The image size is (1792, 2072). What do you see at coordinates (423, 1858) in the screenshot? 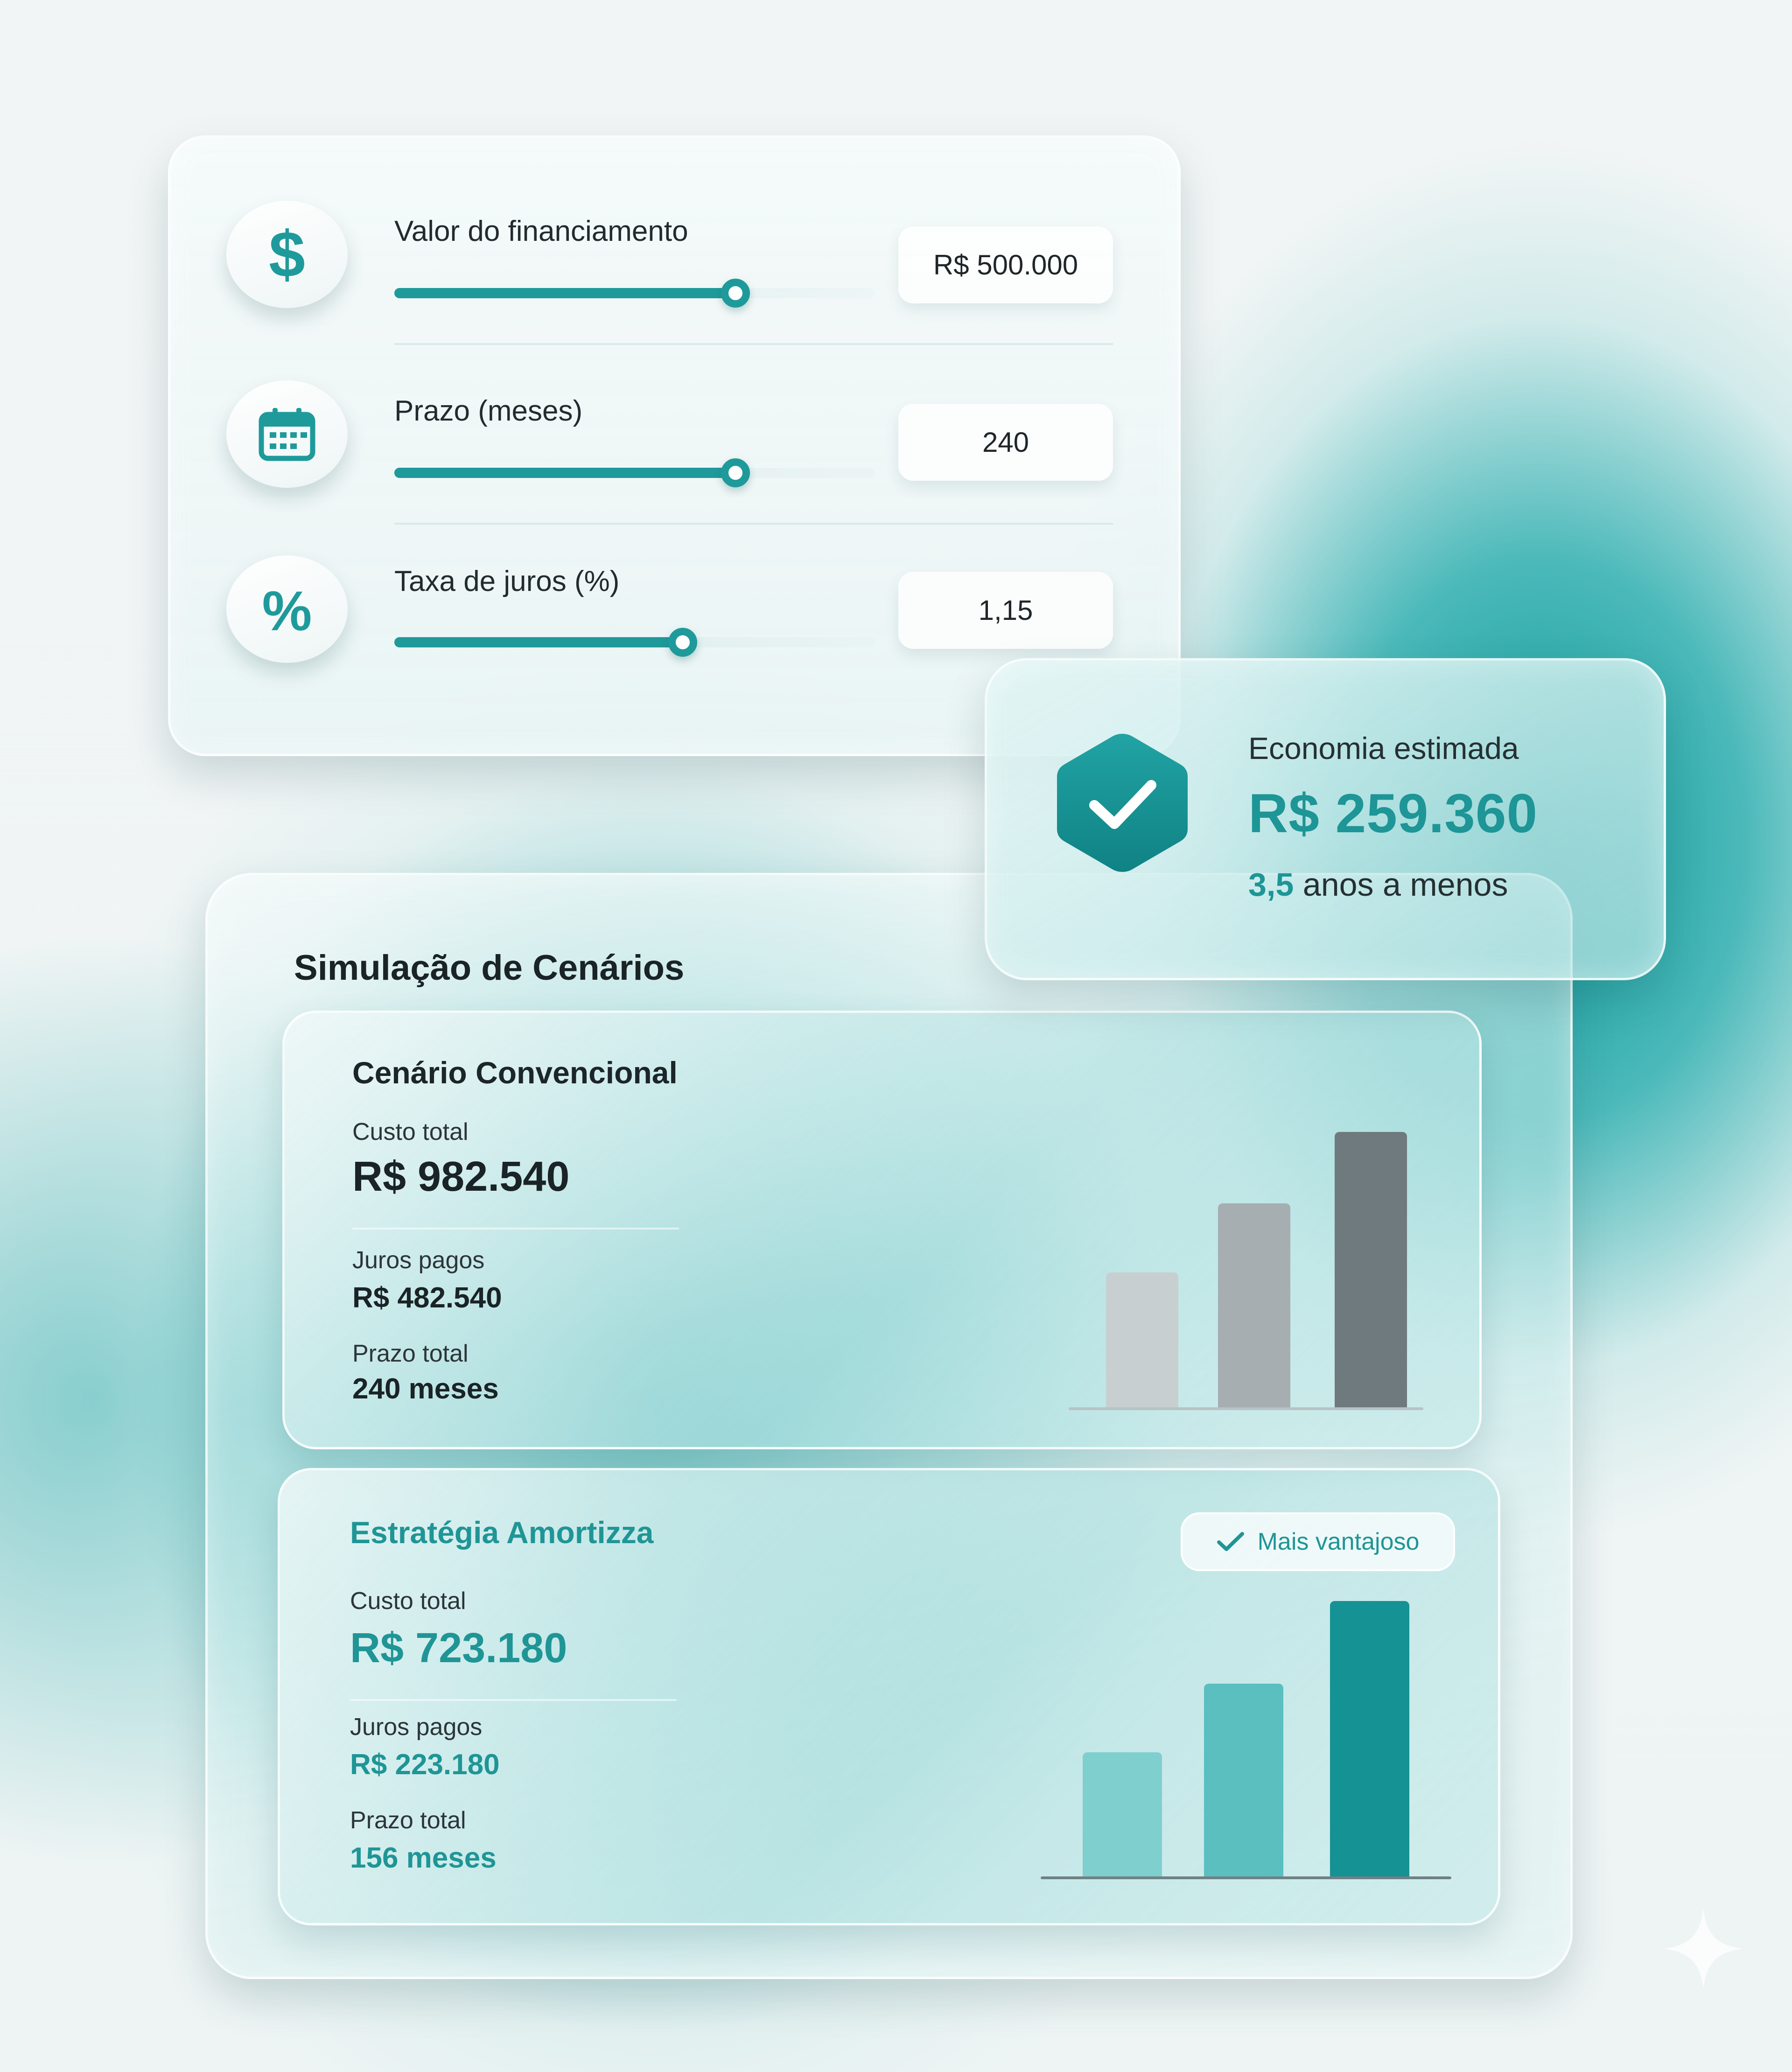
I see `total-term-value: 156 meses` at bounding box center [423, 1858].